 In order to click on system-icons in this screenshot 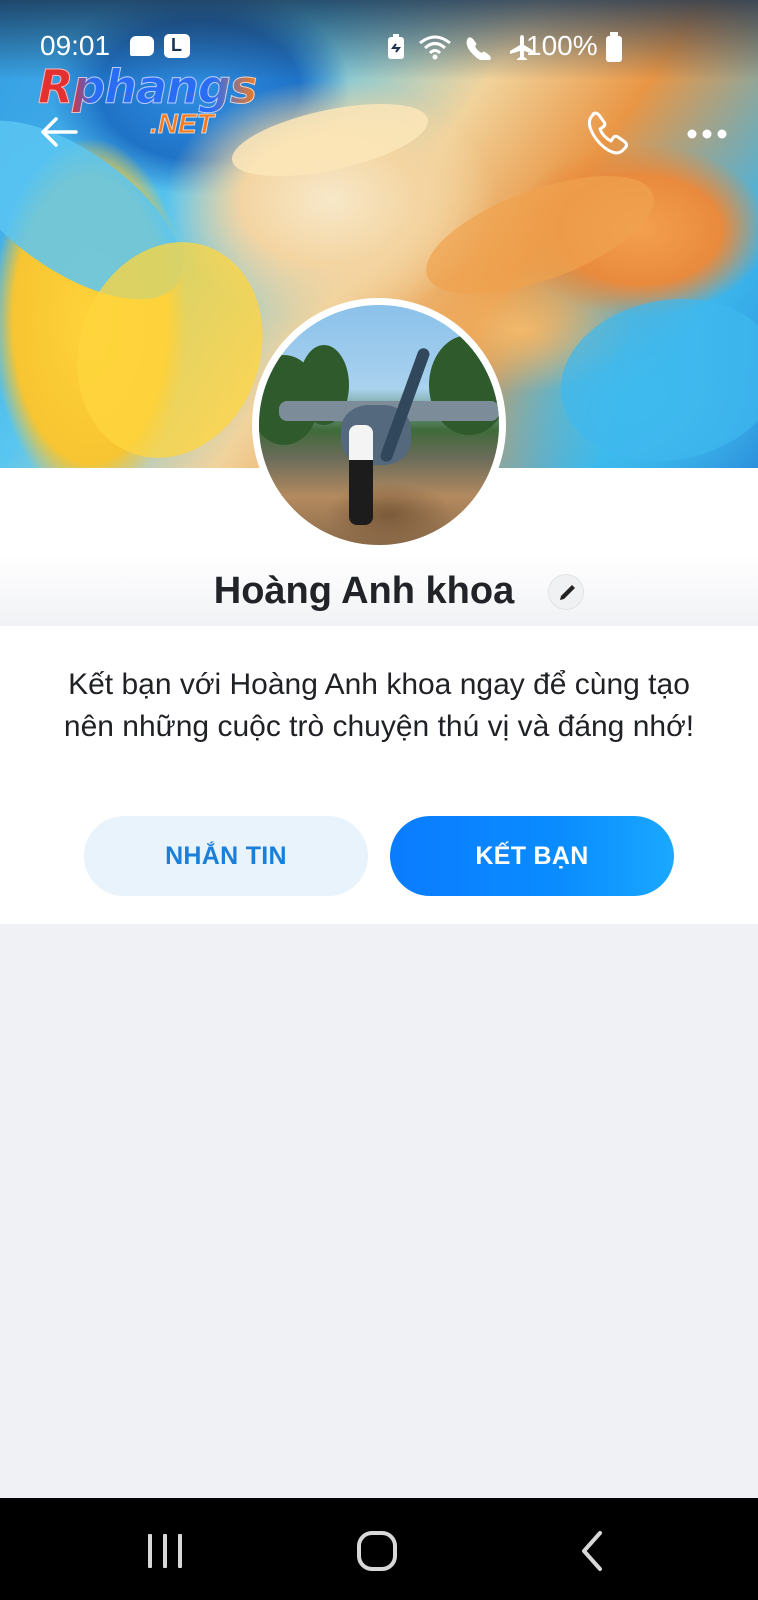, I will do `click(461, 47)`.